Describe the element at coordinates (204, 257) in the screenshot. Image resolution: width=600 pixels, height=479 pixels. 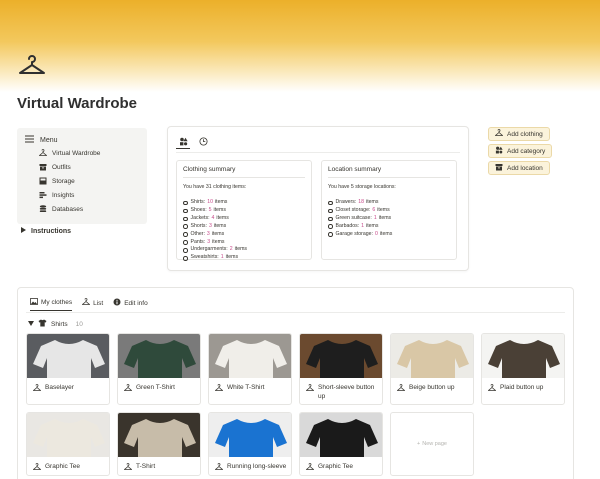
I see `row-label: Sweatshirts:` at that location.